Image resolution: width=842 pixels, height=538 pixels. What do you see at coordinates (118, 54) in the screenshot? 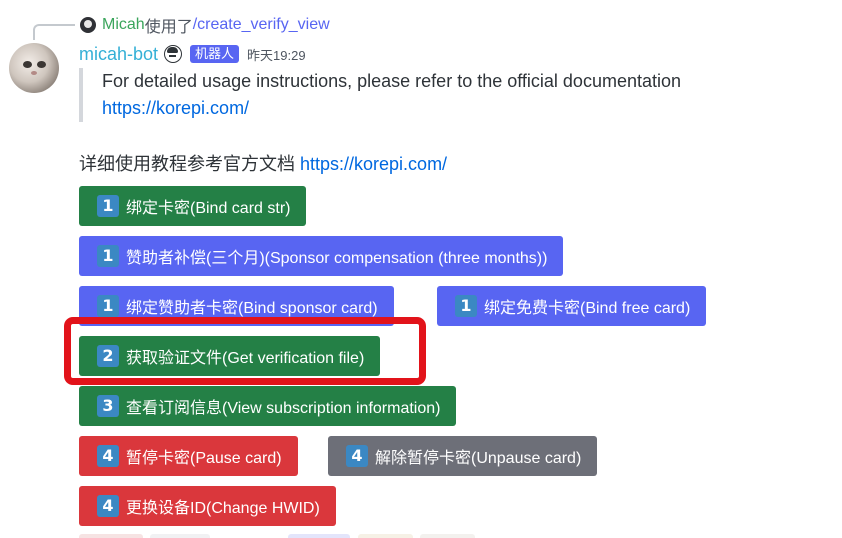
I see `author-name: micah-bot` at bounding box center [118, 54].